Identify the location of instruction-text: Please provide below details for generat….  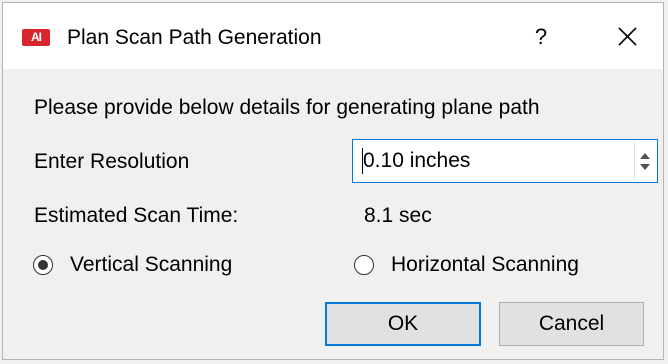
(287, 107).